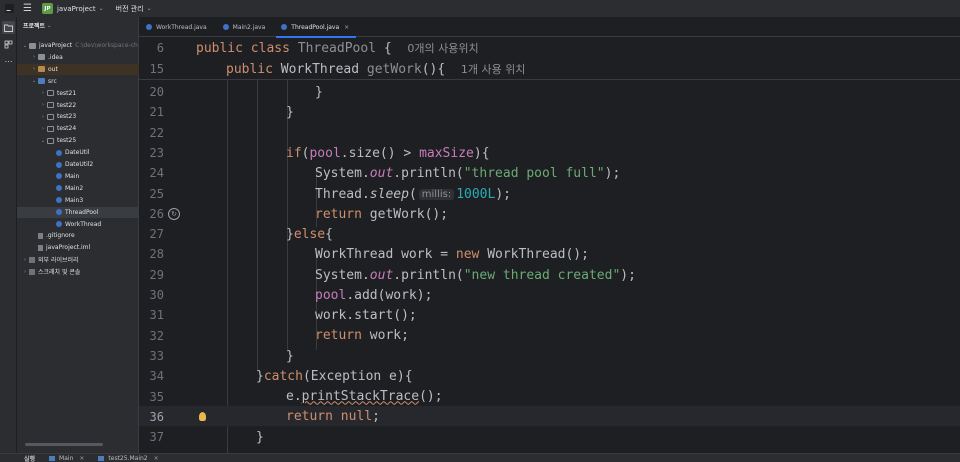 Image resolution: width=960 pixels, height=462 pixels. What do you see at coordinates (151, 133) in the screenshot?
I see `line-number: 22` at bounding box center [151, 133].